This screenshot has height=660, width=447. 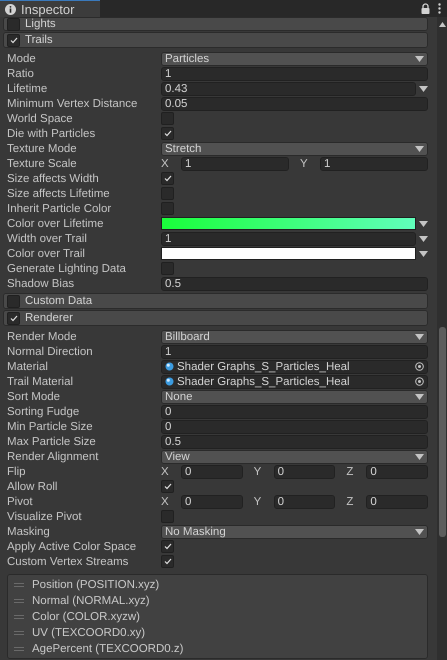 I want to click on more-options-icon, so click(x=439, y=8).